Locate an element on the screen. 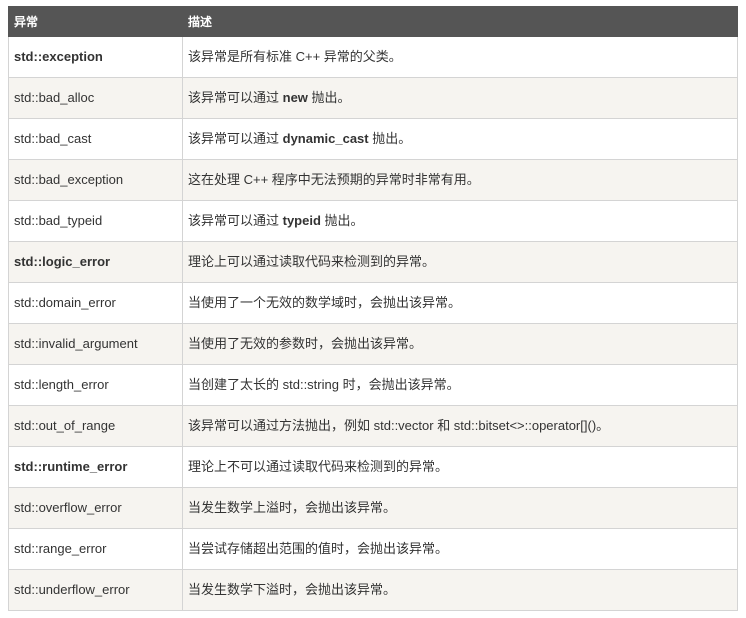 This screenshot has width=746, height=618. exception-description: 当使用了无效的参数时，会抛出该异常。 is located at coordinates (460, 344).